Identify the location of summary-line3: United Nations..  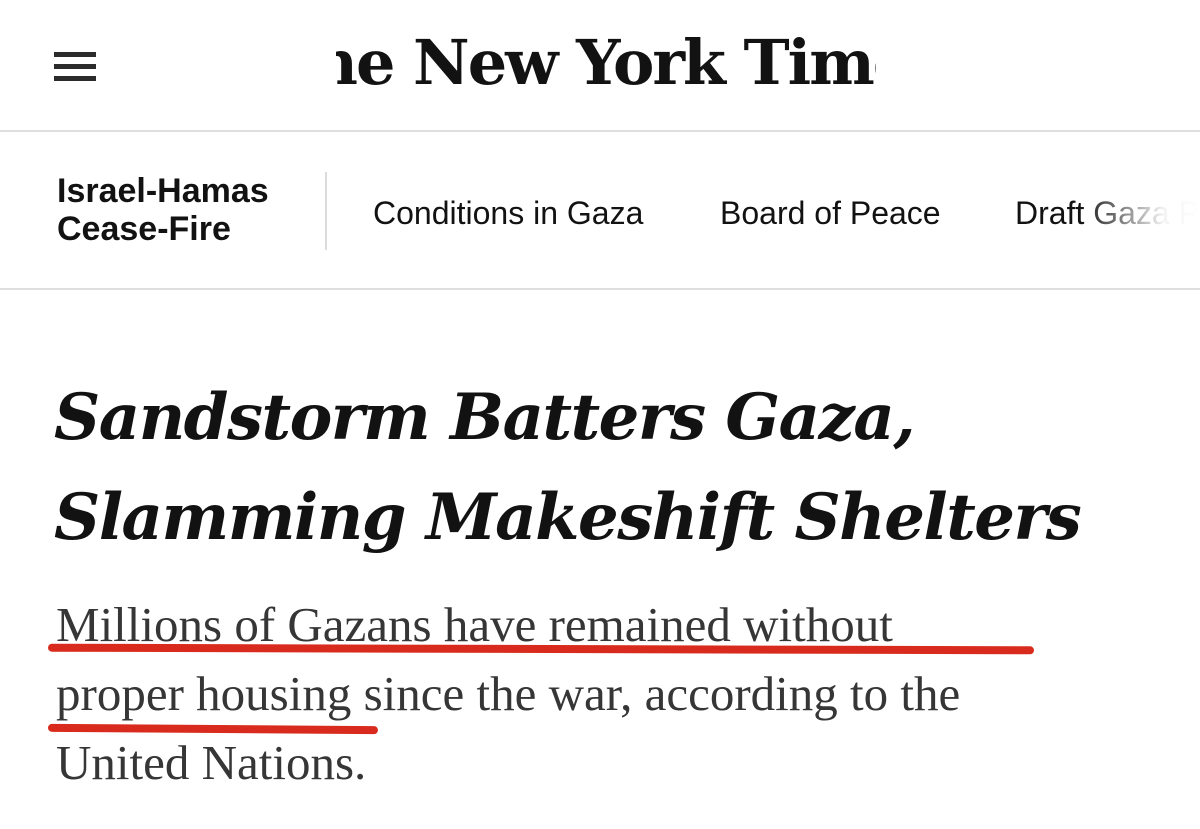
(211, 762).